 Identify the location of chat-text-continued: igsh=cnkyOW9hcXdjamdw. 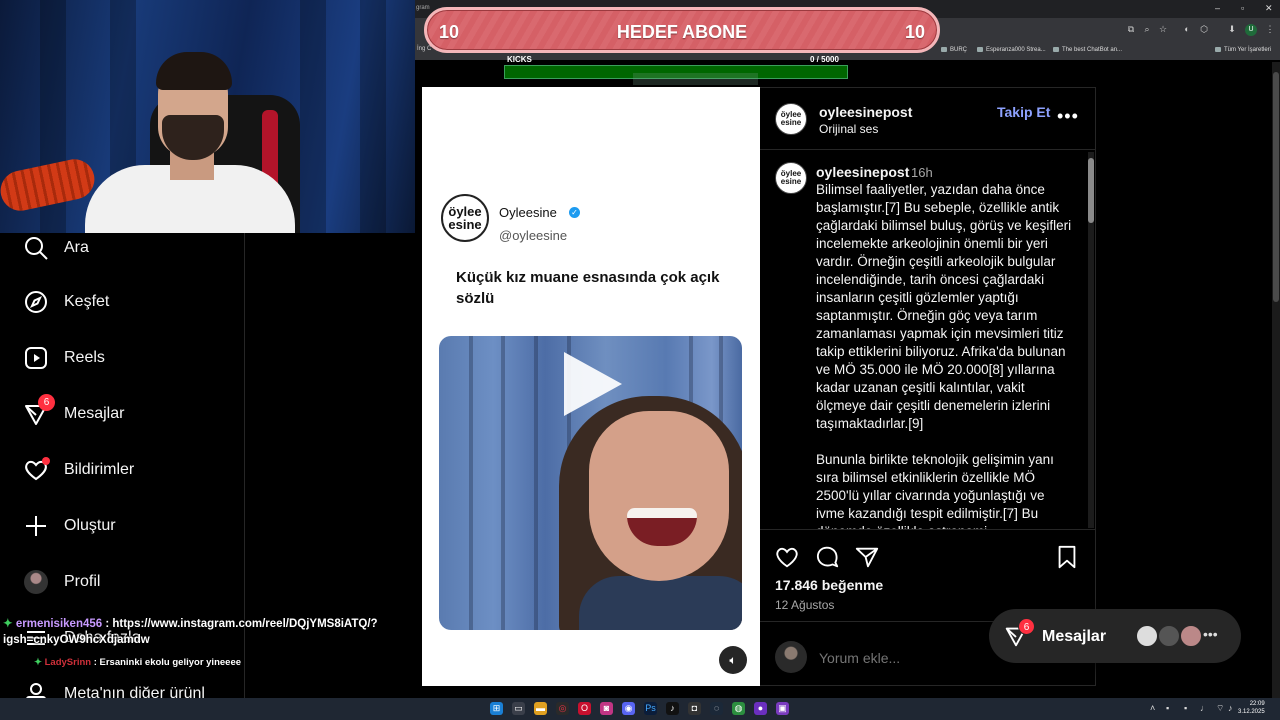
(76, 640).